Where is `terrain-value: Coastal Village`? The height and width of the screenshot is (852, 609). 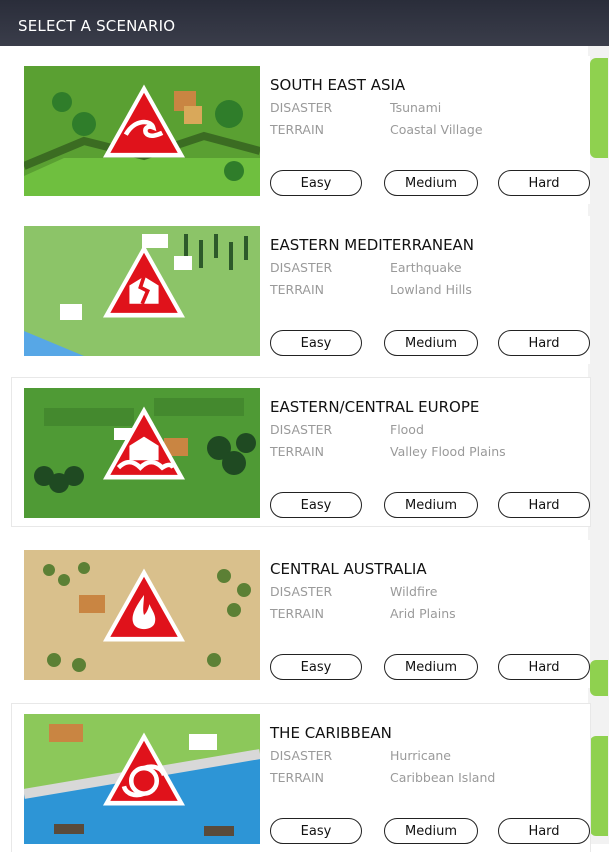
terrain-value: Coastal Village is located at coordinates (436, 129).